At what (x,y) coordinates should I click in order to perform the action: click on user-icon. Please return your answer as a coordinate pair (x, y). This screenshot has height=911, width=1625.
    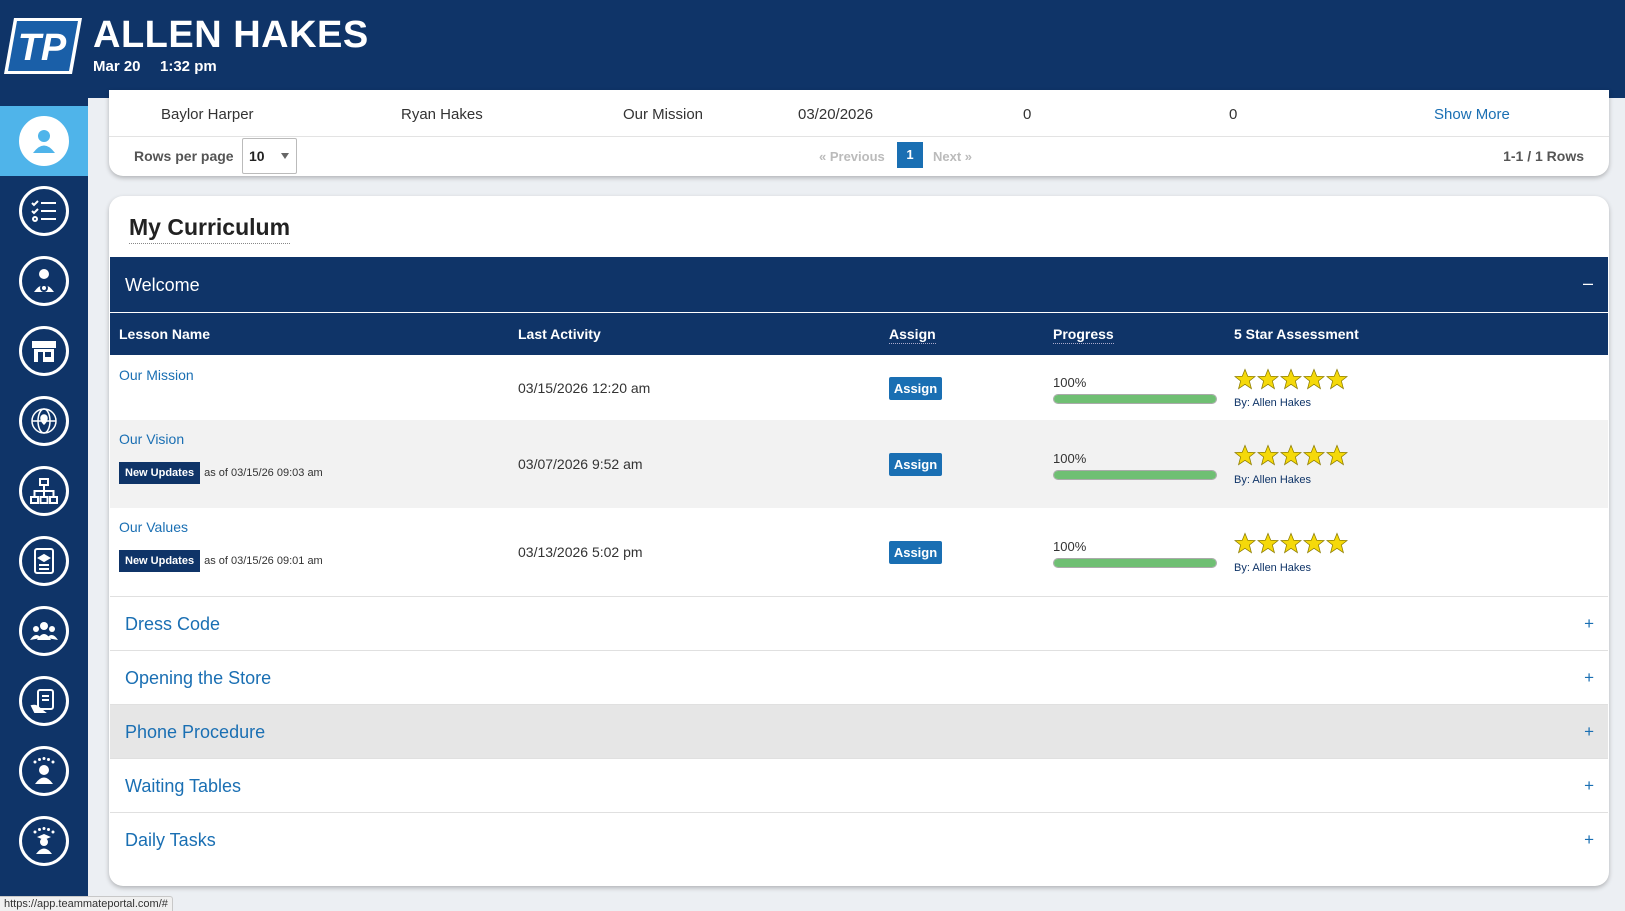
    Looking at the image, I should click on (44, 141).